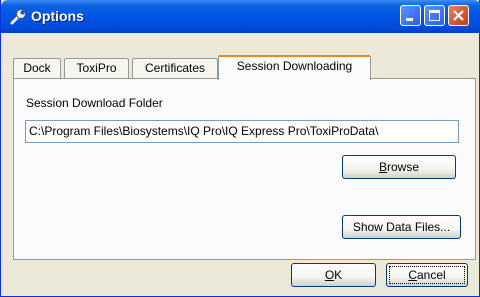  Describe the element at coordinates (329, 275) in the screenshot. I see `ok-mnemonic: O` at that location.